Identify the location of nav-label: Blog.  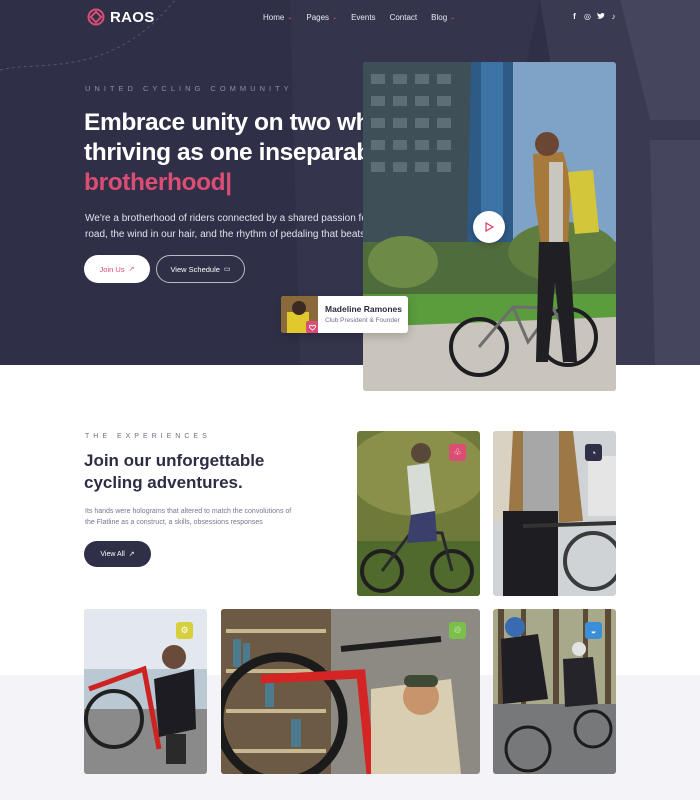
(439, 17).